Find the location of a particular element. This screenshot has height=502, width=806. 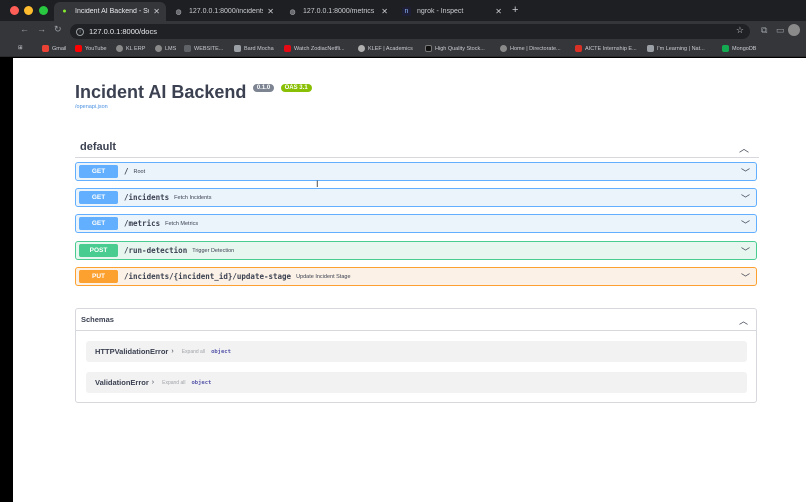

operation-path: /incidents is located at coordinates (147, 197).